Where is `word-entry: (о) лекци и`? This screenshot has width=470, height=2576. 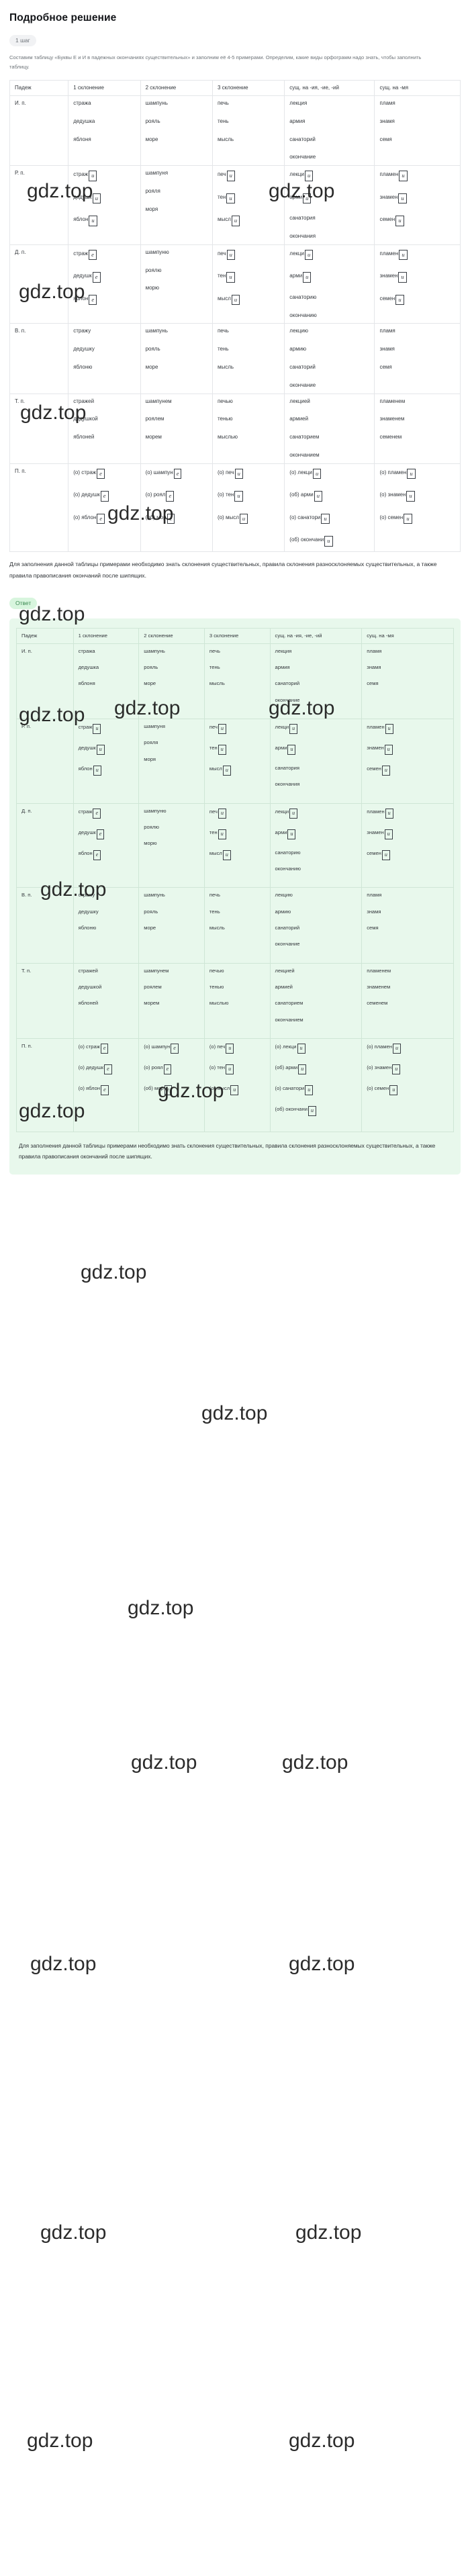
word-entry: (о) лекци и is located at coordinates (329, 473).